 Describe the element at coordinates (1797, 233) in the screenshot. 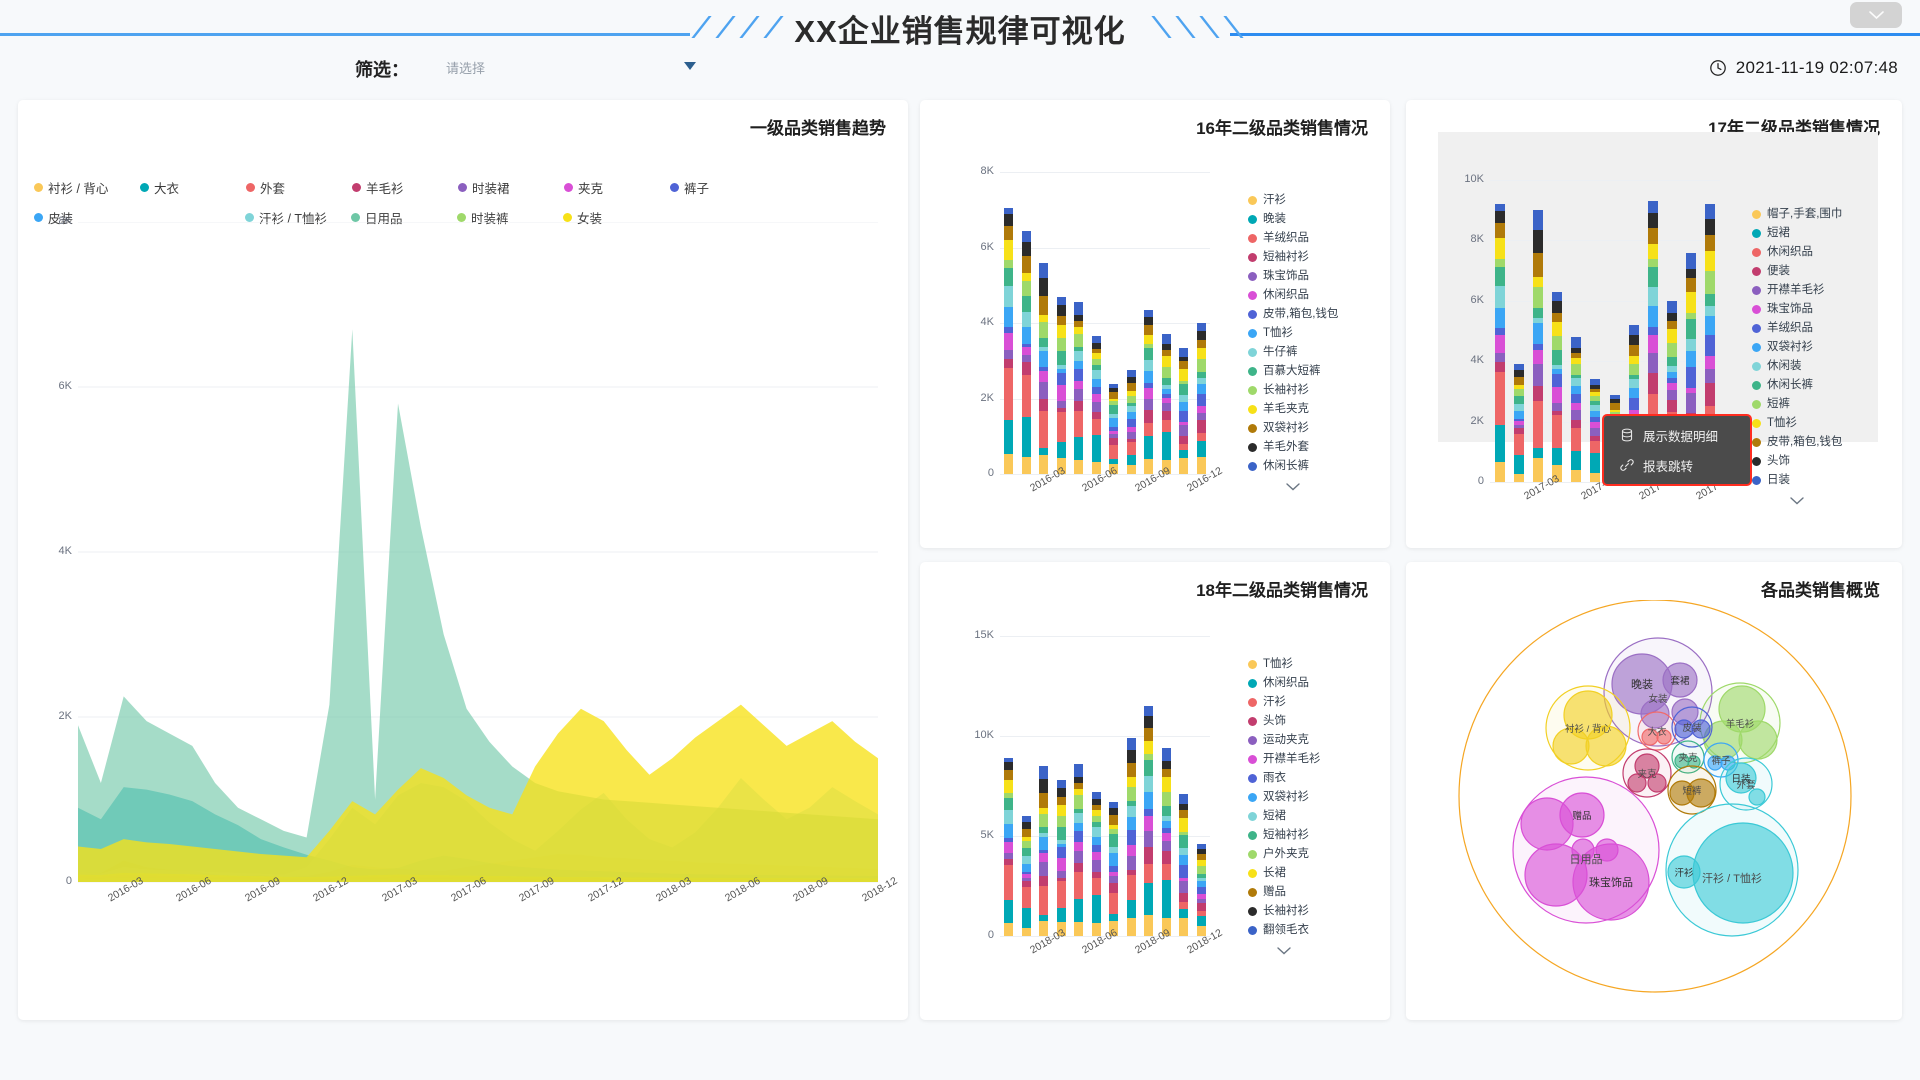

I see `legend-item: 短裙` at that location.